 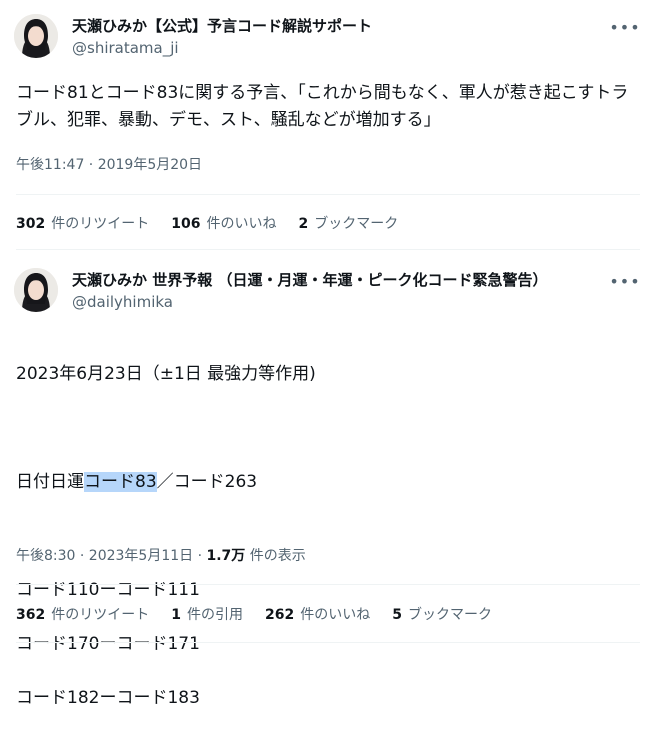 I want to click on views-count: 1.7万, so click(x=226, y=556).